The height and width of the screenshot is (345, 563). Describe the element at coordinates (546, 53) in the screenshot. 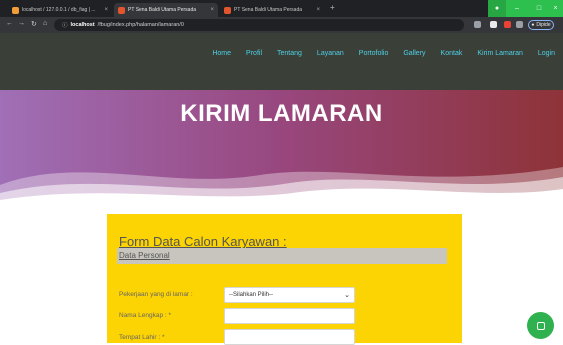

I see `nav-login: Login` at that location.